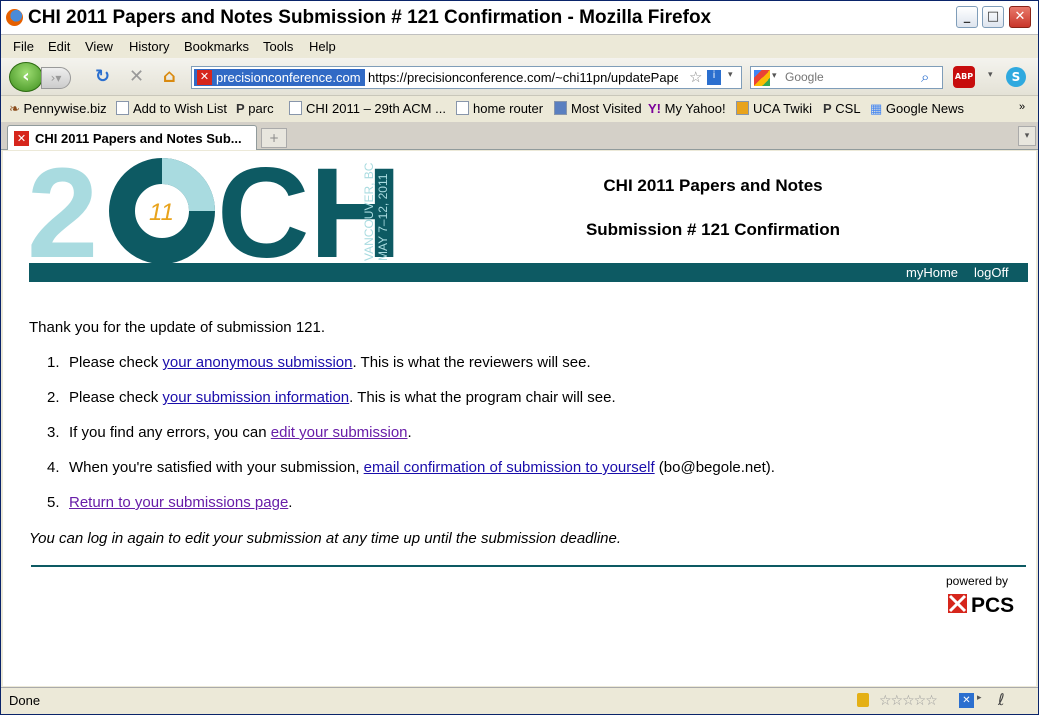  I want to click on firefox-icon, so click(14, 17).